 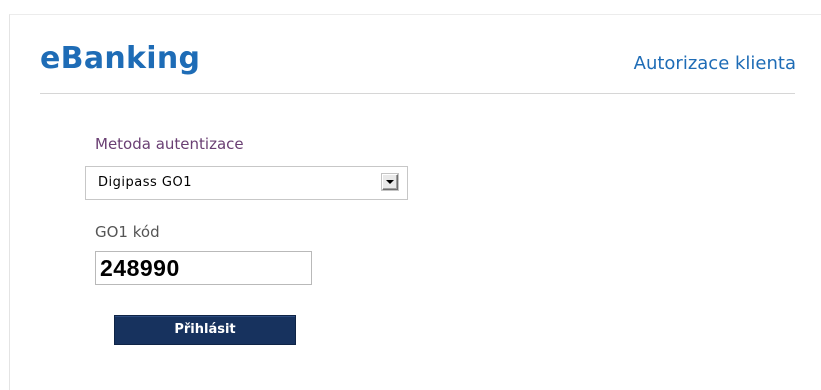 I want to click on auth-method-select: Digipass GO1, so click(x=246, y=183).